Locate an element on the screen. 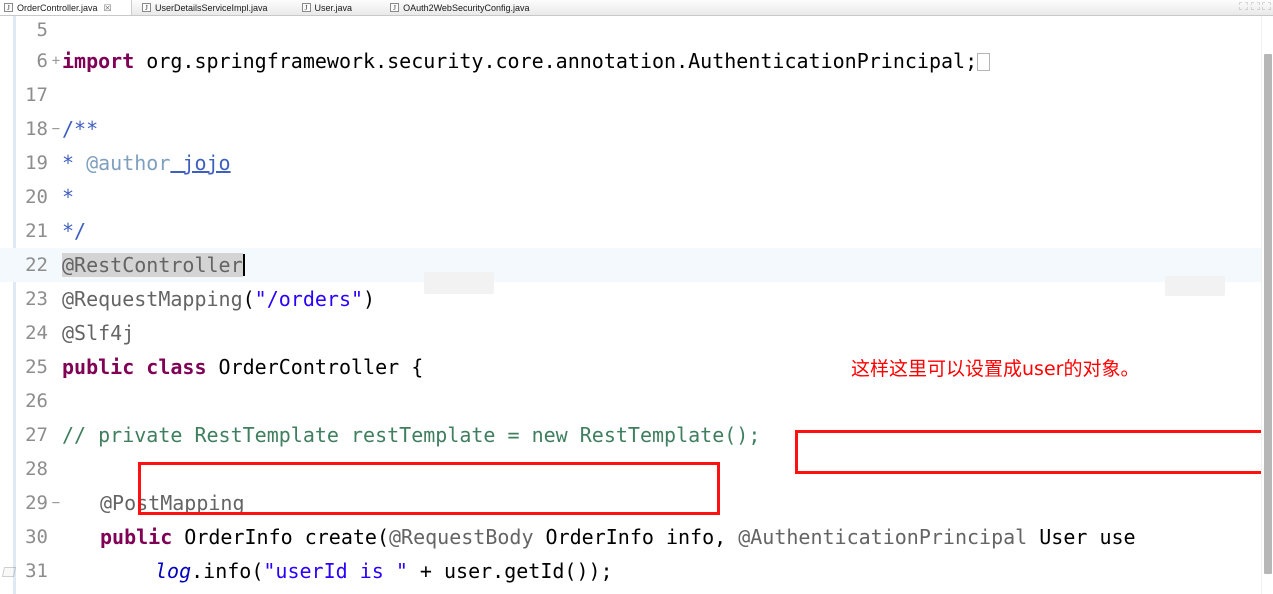 The width and height of the screenshot is (1273, 594). code-line: 28 is located at coordinates (636, 469).